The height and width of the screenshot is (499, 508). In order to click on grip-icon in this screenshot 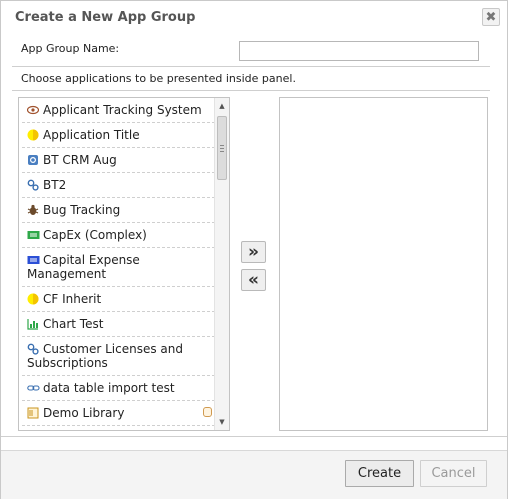, I will do `click(222, 148)`.